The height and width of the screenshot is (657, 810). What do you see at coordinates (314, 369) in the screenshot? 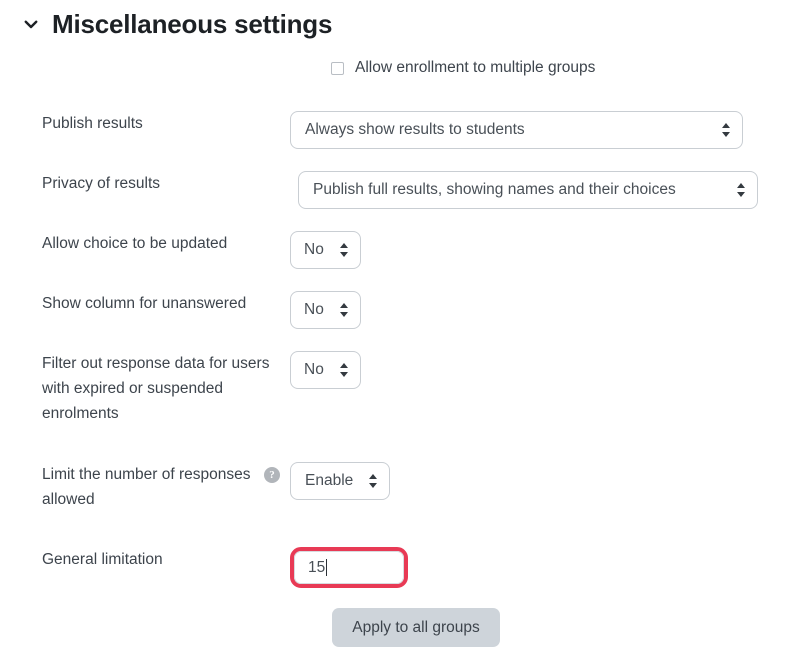
I see `filter-expired-value: No` at bounding box center [314, 369].